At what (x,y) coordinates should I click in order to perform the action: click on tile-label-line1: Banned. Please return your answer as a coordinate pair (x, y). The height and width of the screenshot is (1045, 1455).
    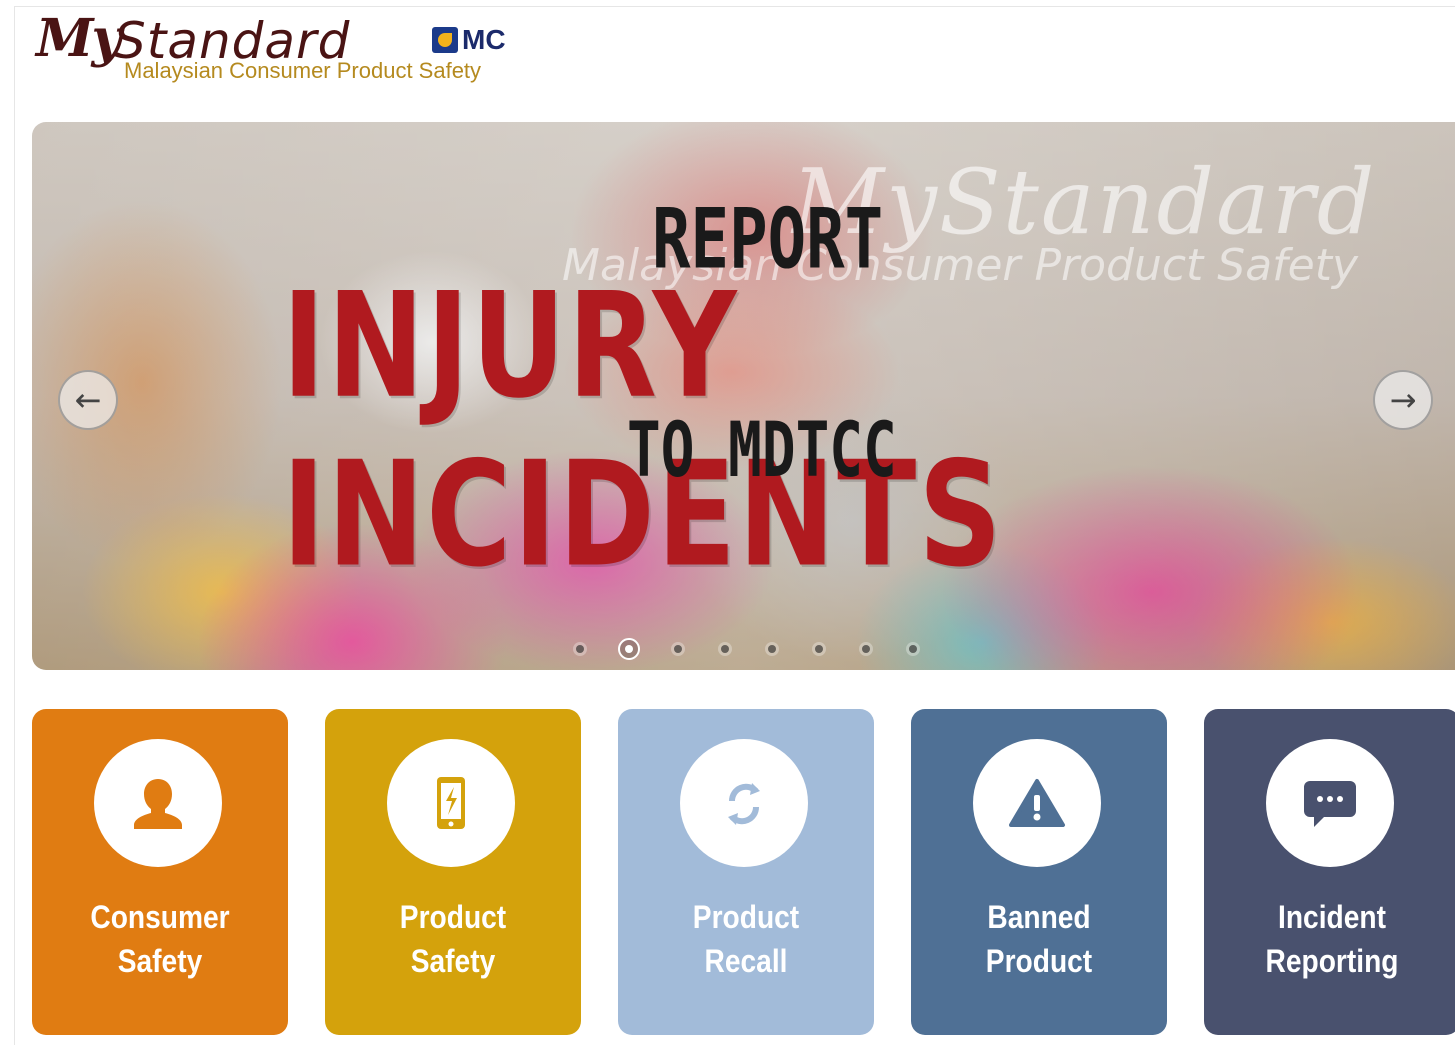
    Looking at the image, I should click on (1039, 917).